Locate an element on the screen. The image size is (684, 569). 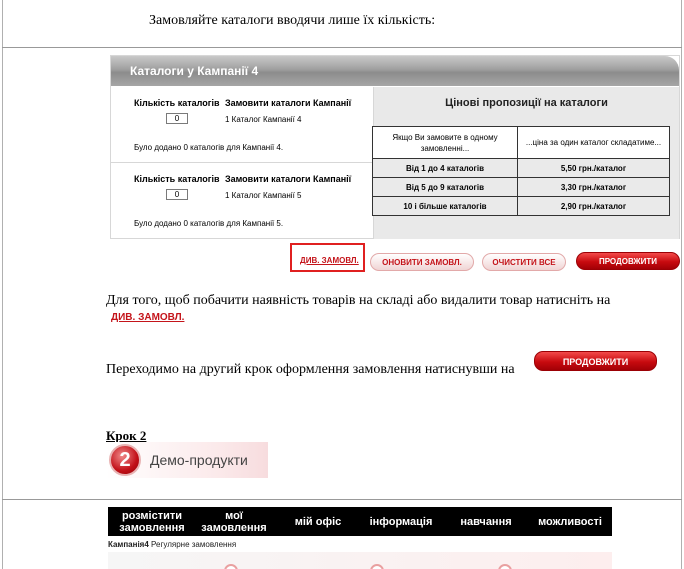
nav-item-my-orders: мої замовлення is located at coordinates (234, 521).